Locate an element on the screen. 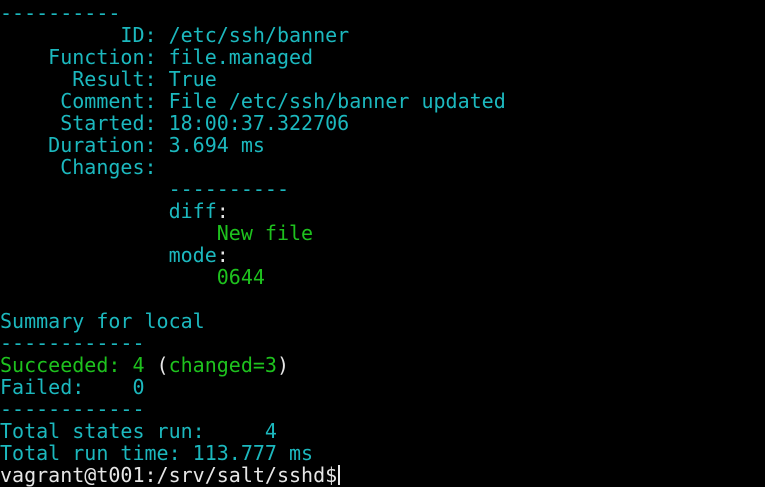  changed-count: changed=3 is located at coordinates (222, 365).